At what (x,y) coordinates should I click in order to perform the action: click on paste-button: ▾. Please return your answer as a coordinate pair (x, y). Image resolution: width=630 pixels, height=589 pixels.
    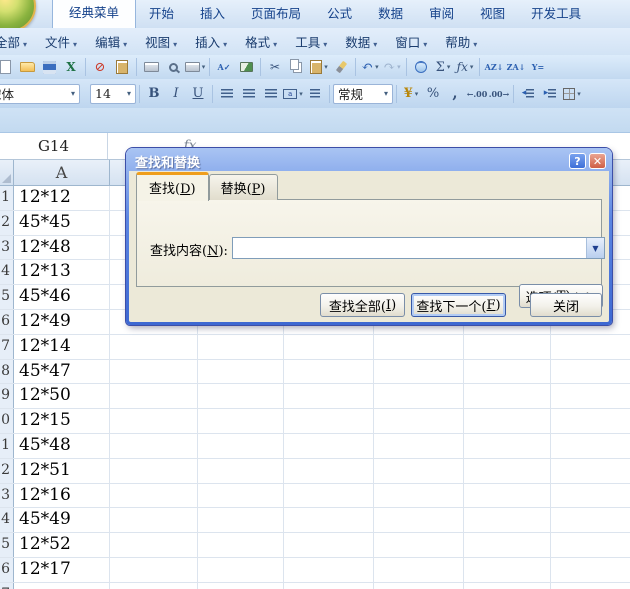
    Looking at the image, I should click on (319, 67).